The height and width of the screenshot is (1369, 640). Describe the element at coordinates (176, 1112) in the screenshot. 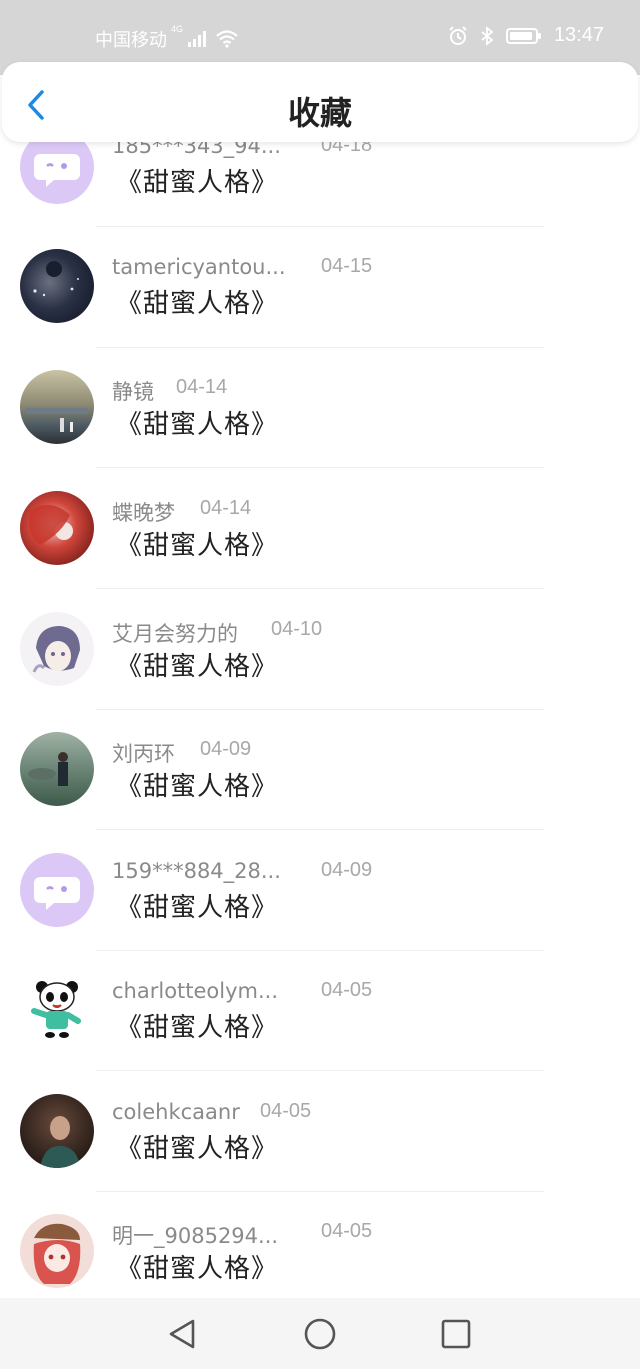

I see `user-name: colehkcaanr` at that location.